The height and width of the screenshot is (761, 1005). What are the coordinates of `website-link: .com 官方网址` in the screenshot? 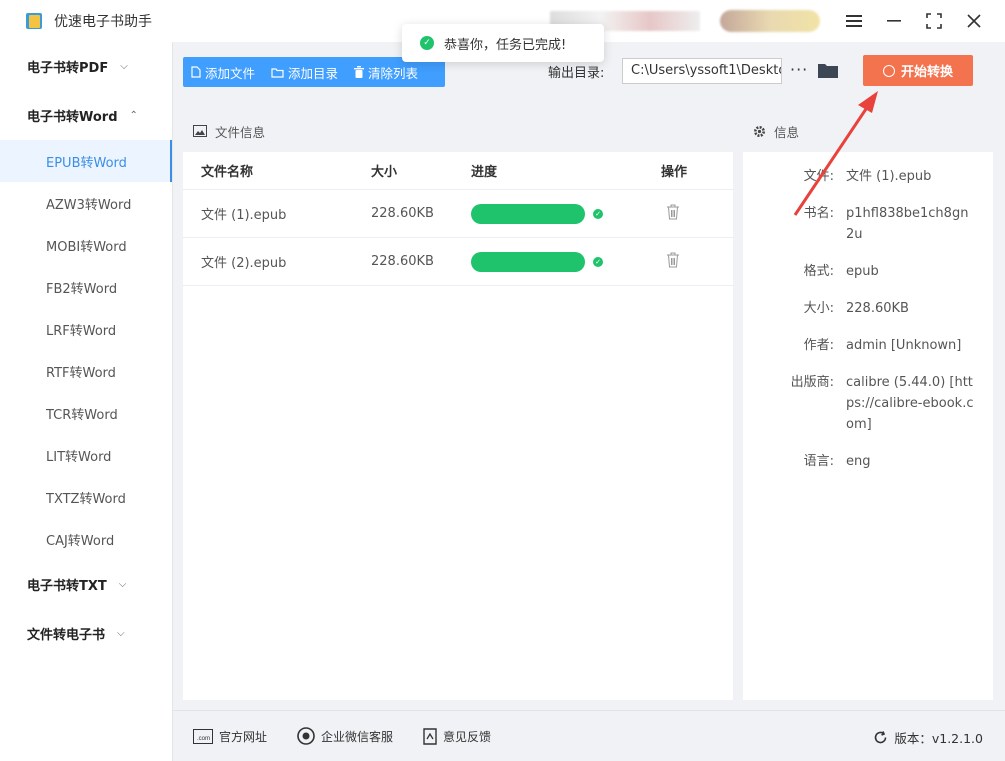 It's located at (230, 736).